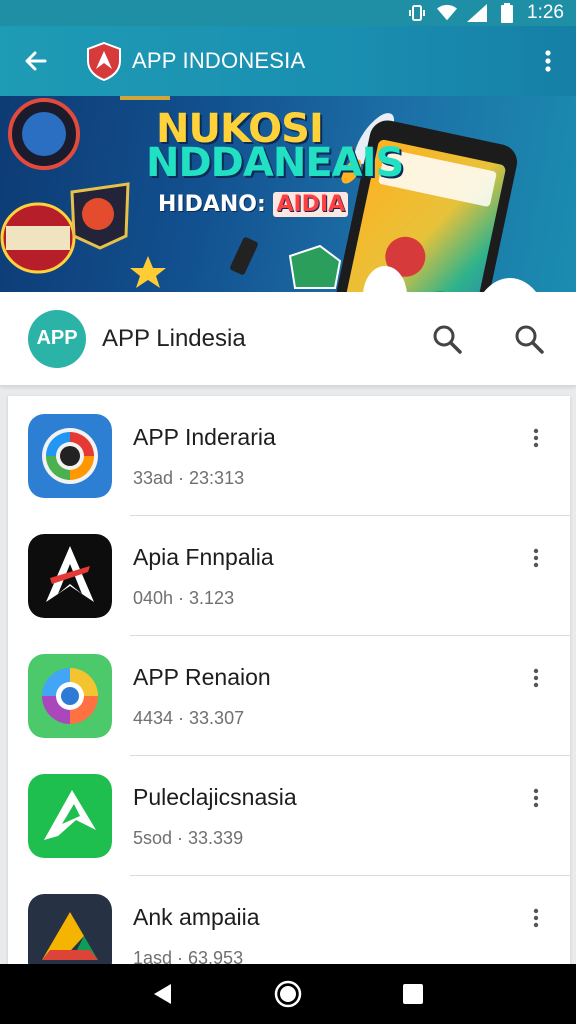 The image size is (576, 1024). I want to click on app-meta: 33ad · 23:313, so click(189, 478).